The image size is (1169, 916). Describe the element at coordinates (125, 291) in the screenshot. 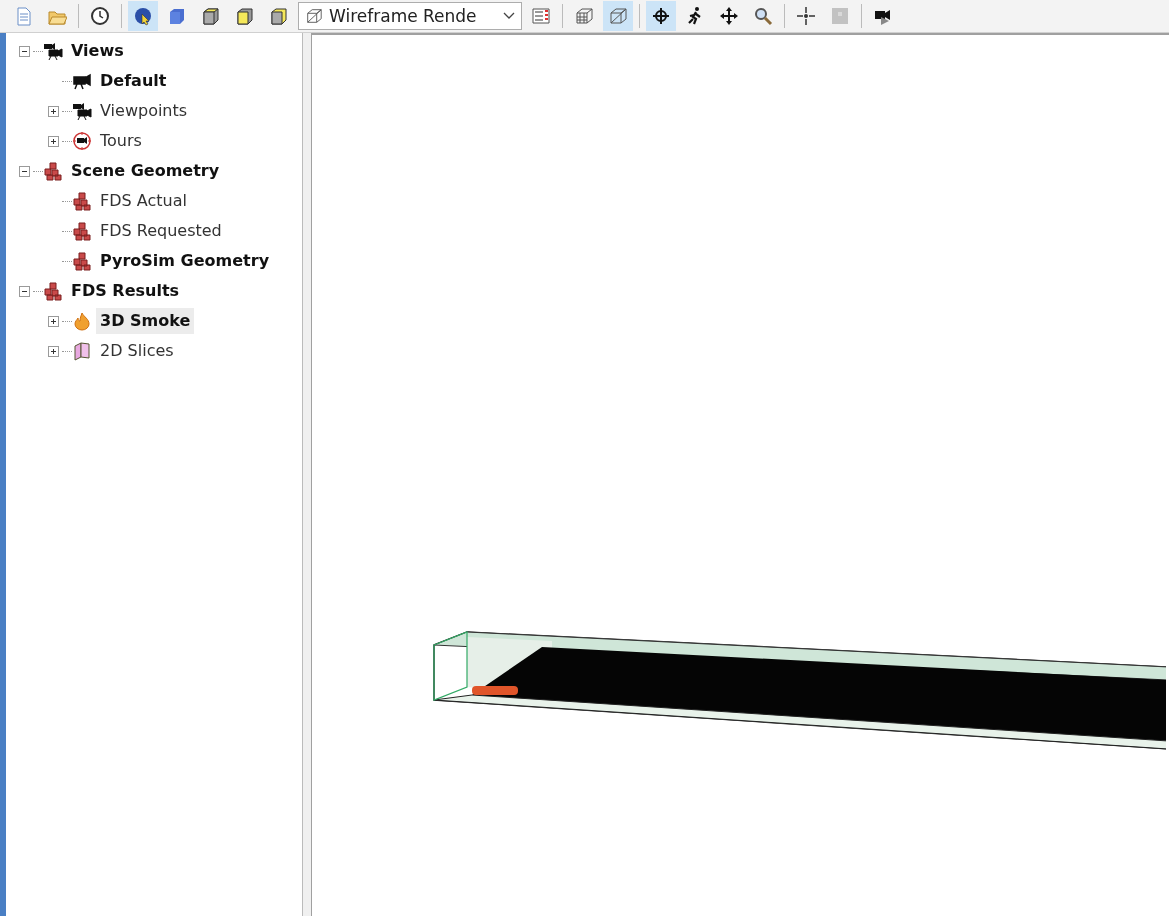

I see `tree-item: FDS Results` at that location.